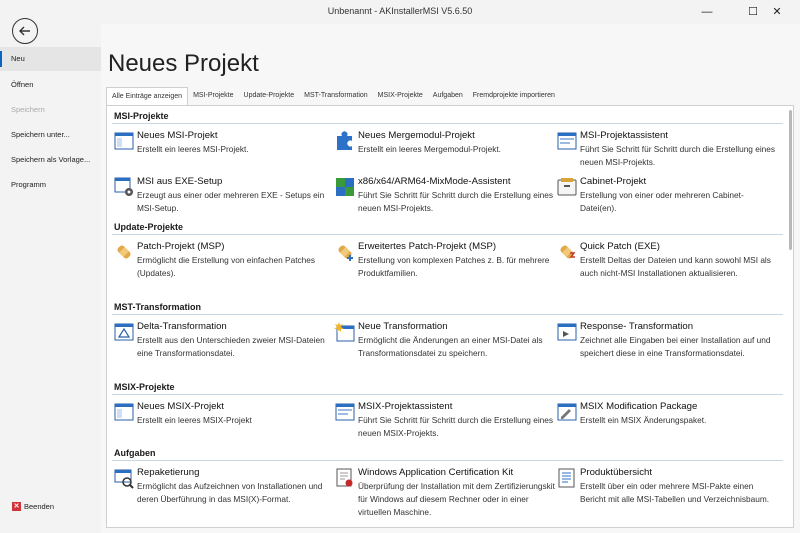 The image size is (800, 533). Describe the element at coordinates (344, 332) in the screenshot. I see `new-transform-icon` at that location.